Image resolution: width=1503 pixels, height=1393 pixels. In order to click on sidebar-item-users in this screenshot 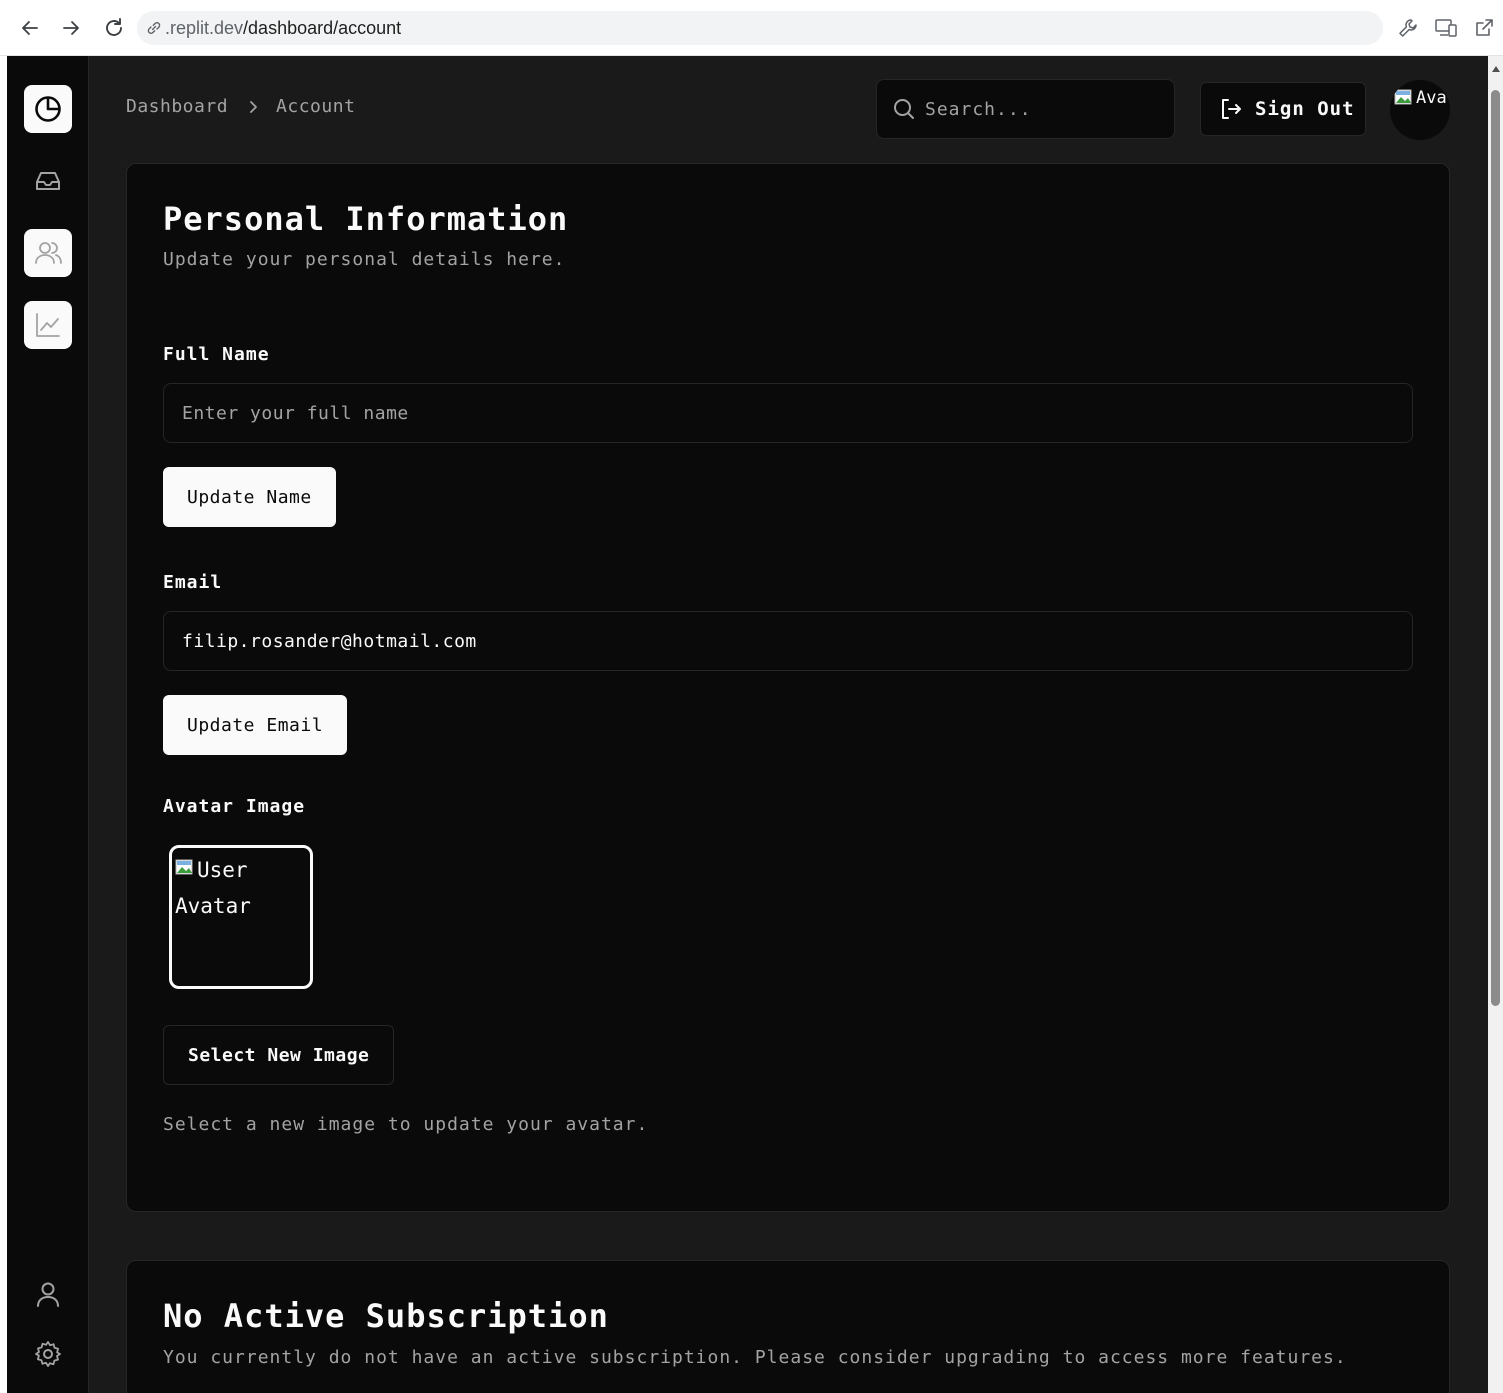, I will do `click(48, 253)`.